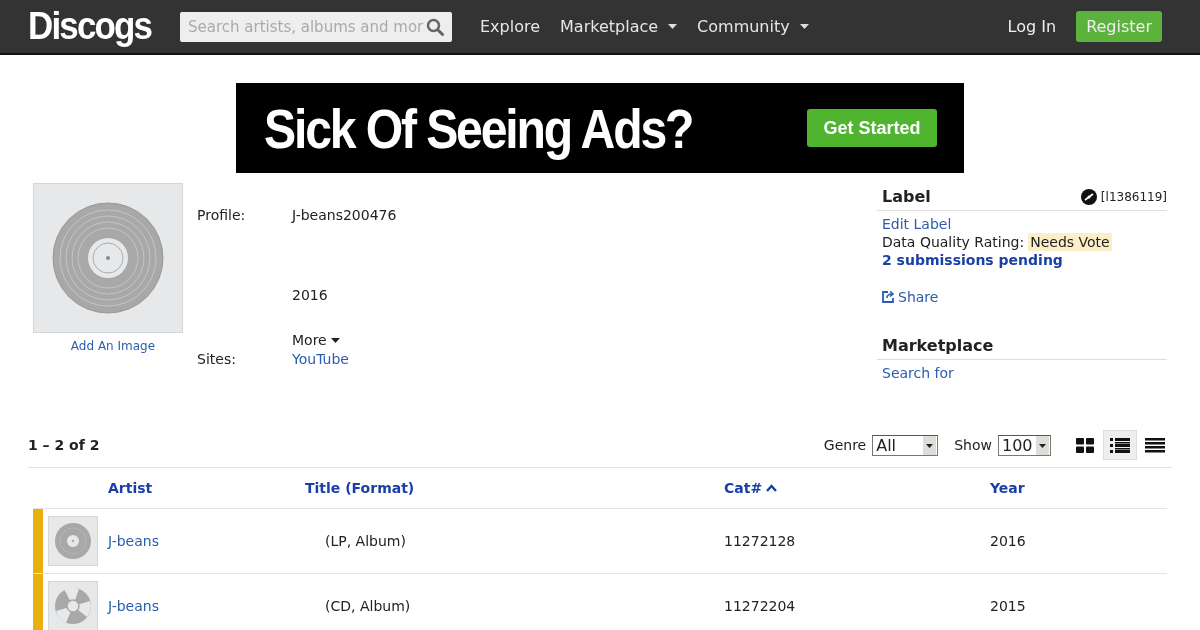 Image resolution: width=1200 pixels, height=630 pixels. Describe the element at coordinates (760, 606) in the screenshot. I see `catalog-number: 11272204` at that location.